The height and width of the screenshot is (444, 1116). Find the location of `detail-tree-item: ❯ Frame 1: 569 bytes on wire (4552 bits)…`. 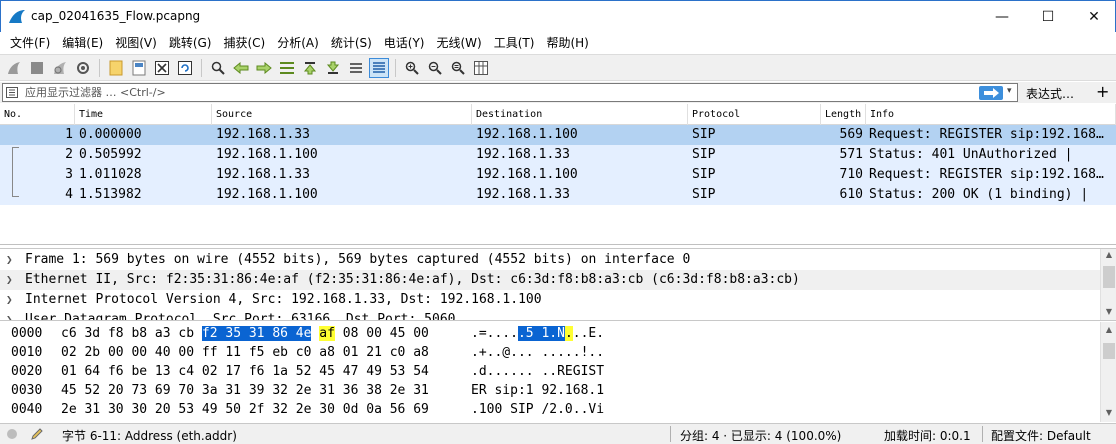

detail-tree-item: ❯ Frame 1: 569 bytes on wire (4552 bits)… is located at coordinates (550, 260).